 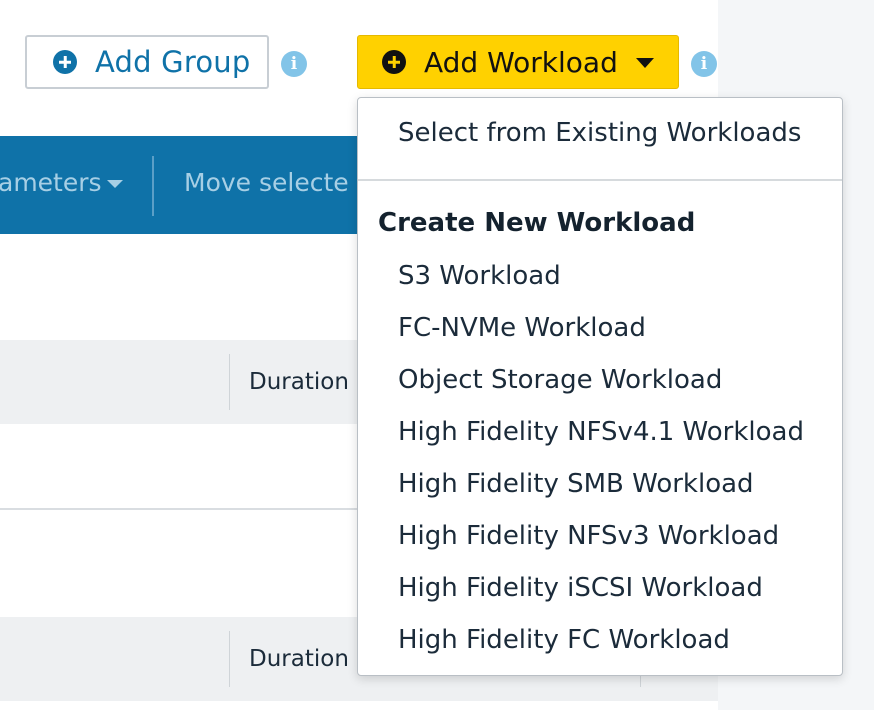 What do you see at coordinates (479, 276) in the screenshot?
I see `menu-item-s3-workload: S3 Workload` at bounding box center [479, 276].